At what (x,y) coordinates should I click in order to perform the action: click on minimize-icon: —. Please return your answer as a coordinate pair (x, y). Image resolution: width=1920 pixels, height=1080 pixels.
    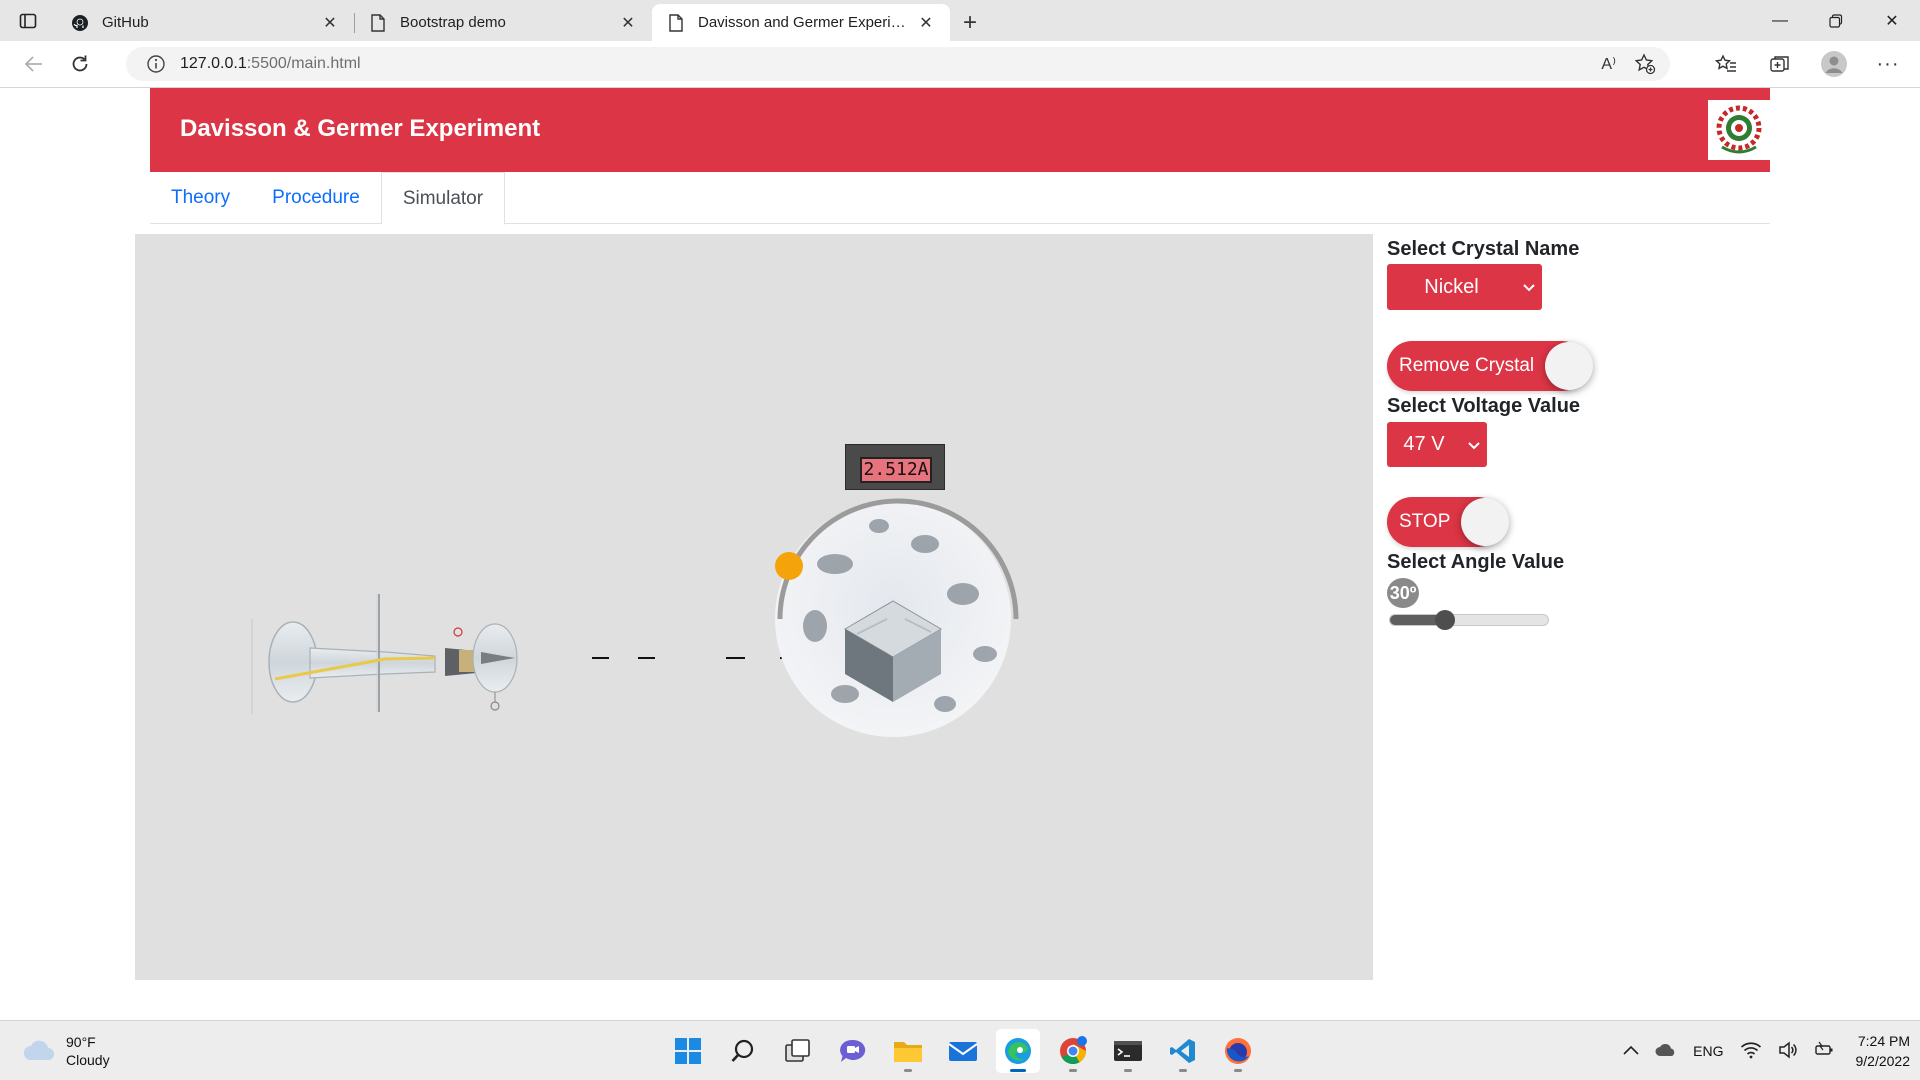
    Looking at the image, I should click on (1780, 20).